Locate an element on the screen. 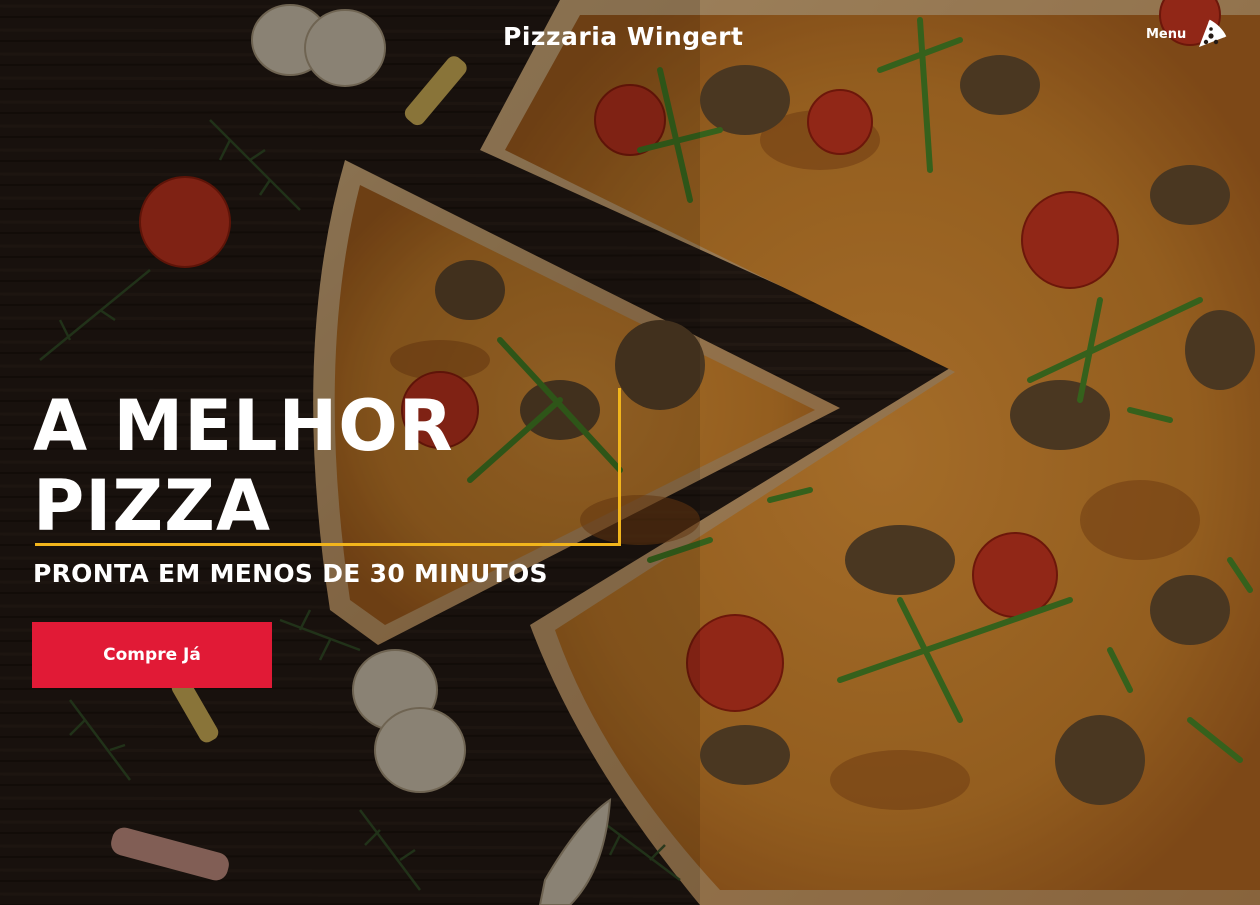 This screenshot has width=1260, height=905. menu-button: Menu is located at coordinates (1194, 34).